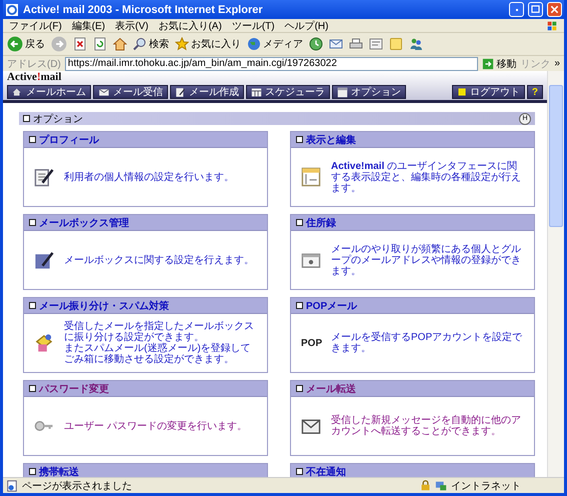 Image resolution: width=567 pixels, height=496 pixels. What do you see at coordinates (486, 486) in the screenshot?
I see `zone-label: イントラネット` at bounding box center [486, 486].